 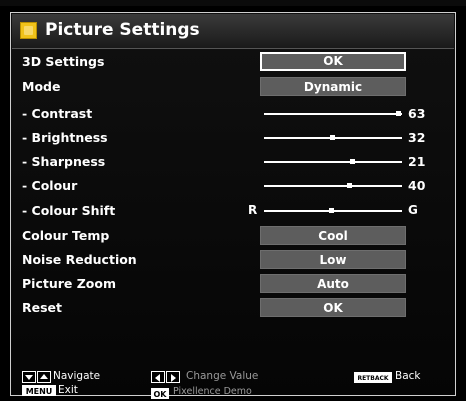 What do you see at coordinates (417, 185) in the screenshot?
I see `colour-value: 40` at bounding box center [417, 185].